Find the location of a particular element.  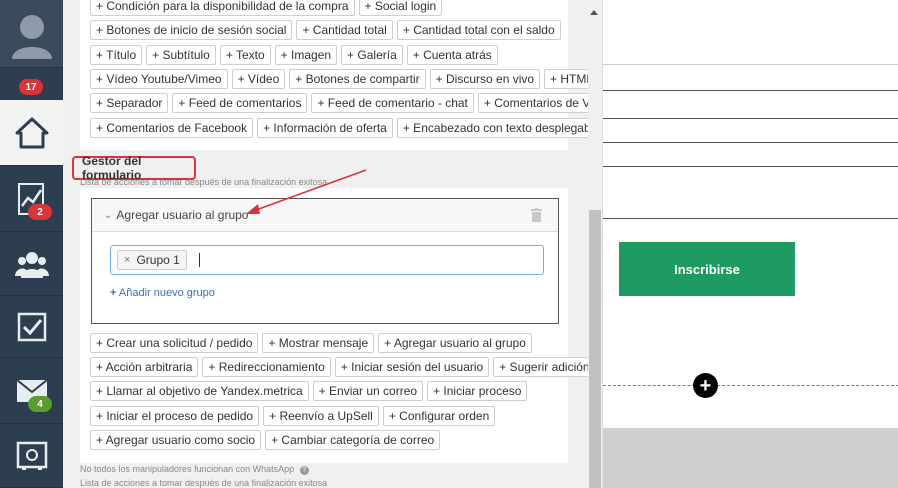

panel-gutter is located at coordinates (71, 244).